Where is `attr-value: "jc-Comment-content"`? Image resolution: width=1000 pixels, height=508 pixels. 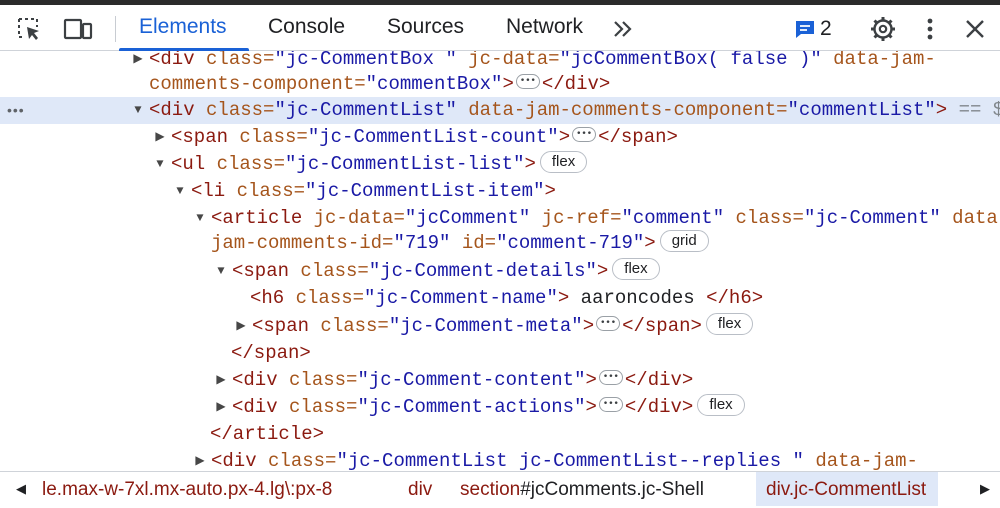
attr-value: "jc-Comment-content" is located at coordinates (471, 380).